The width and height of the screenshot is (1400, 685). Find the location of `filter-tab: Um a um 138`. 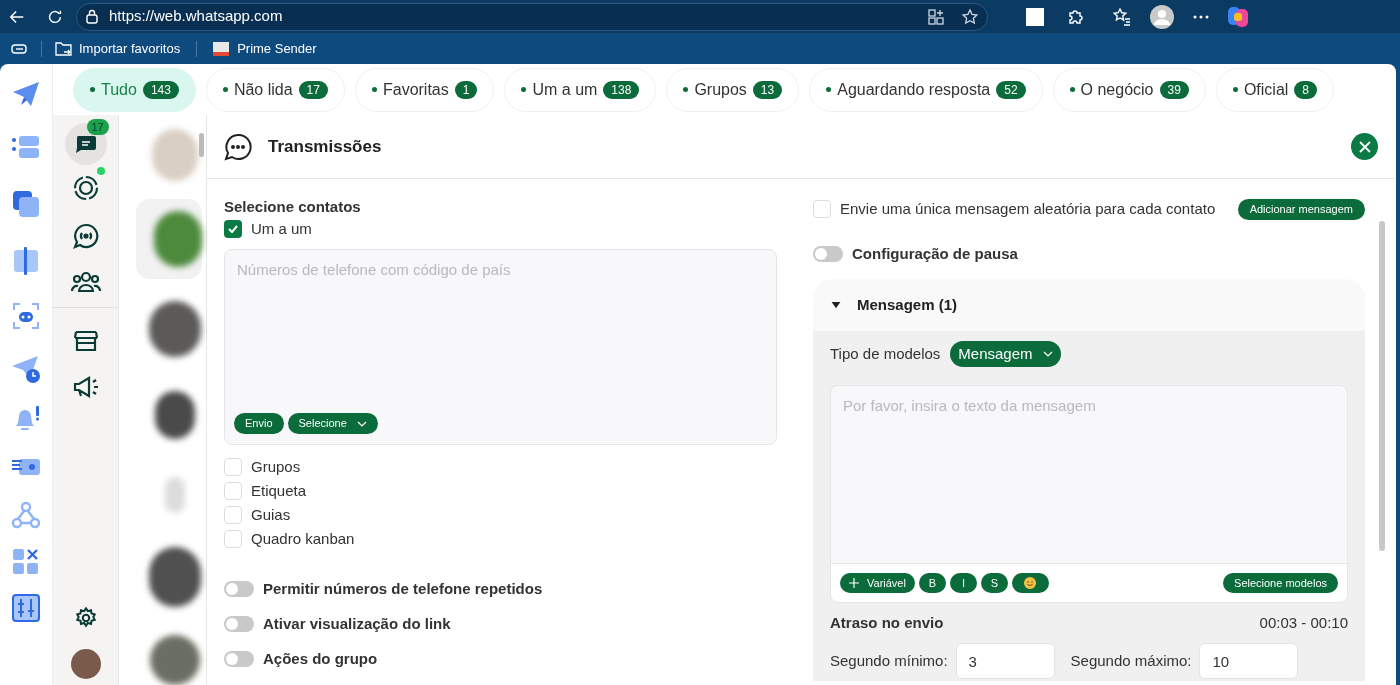

filter-tab: Um a um 138 is located at coordinates (580, 89).